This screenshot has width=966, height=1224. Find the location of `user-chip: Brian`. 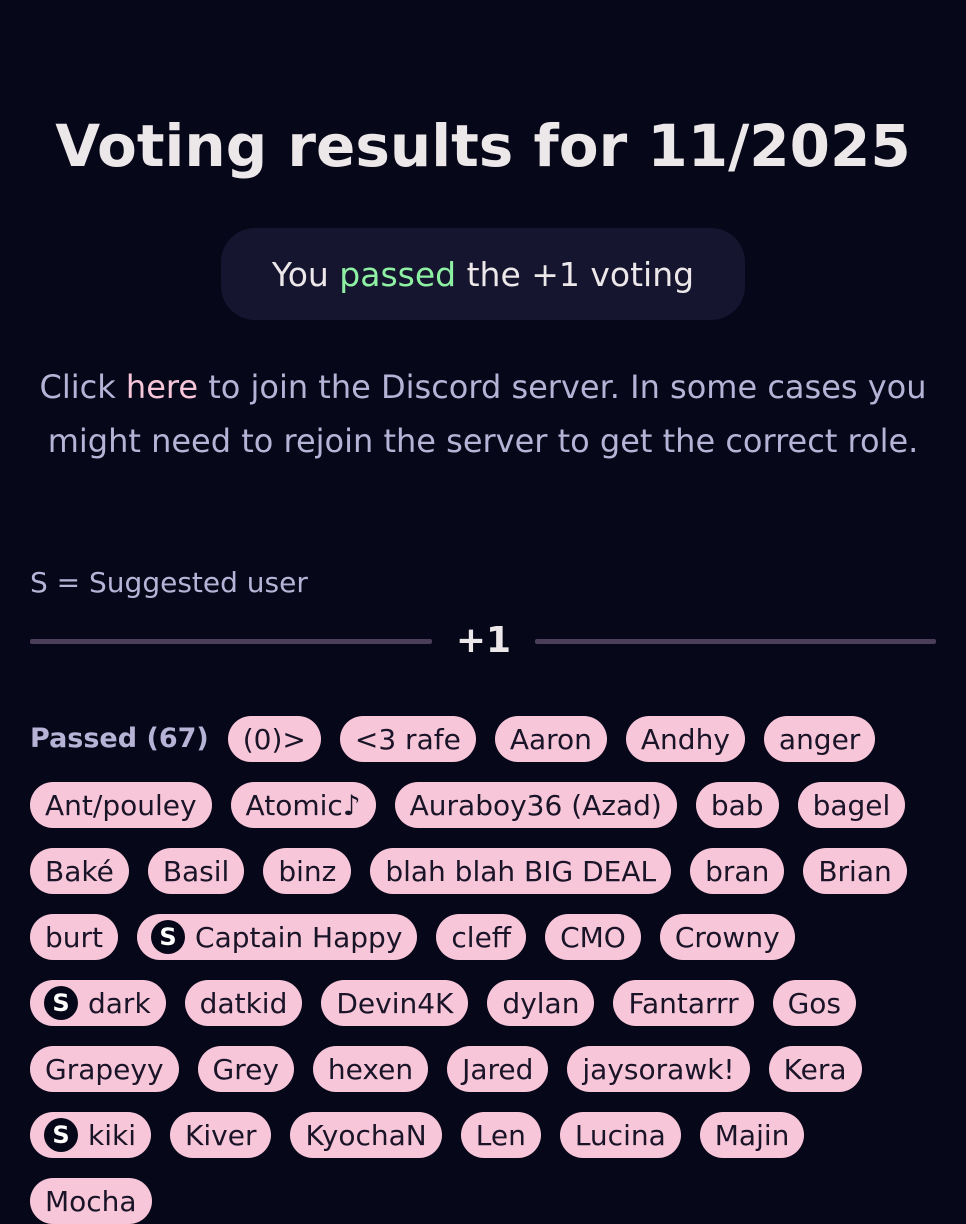

user-chip: Brian is located at coordinates (855, 871).